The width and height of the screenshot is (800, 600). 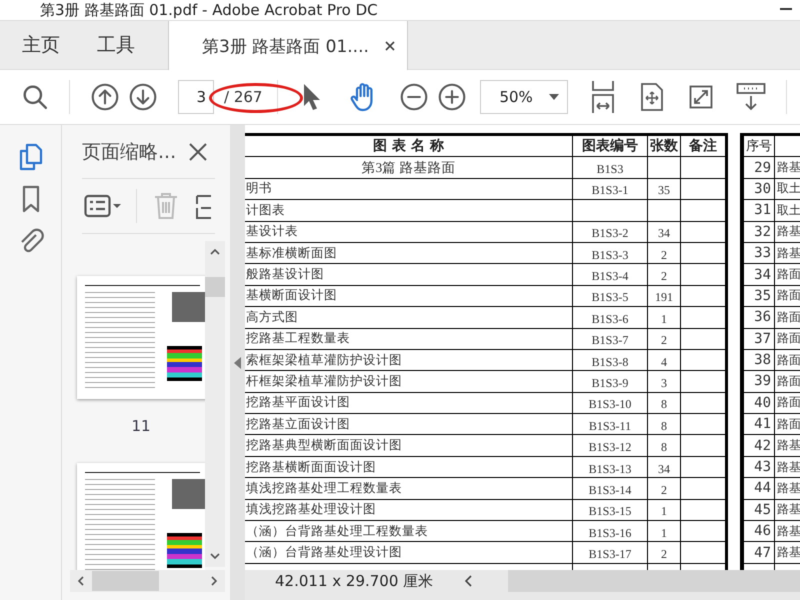 What do you see at coordinates (758, 382) in the screenshot?
I see `table-cell: 39` at bounding box center [758, 382].